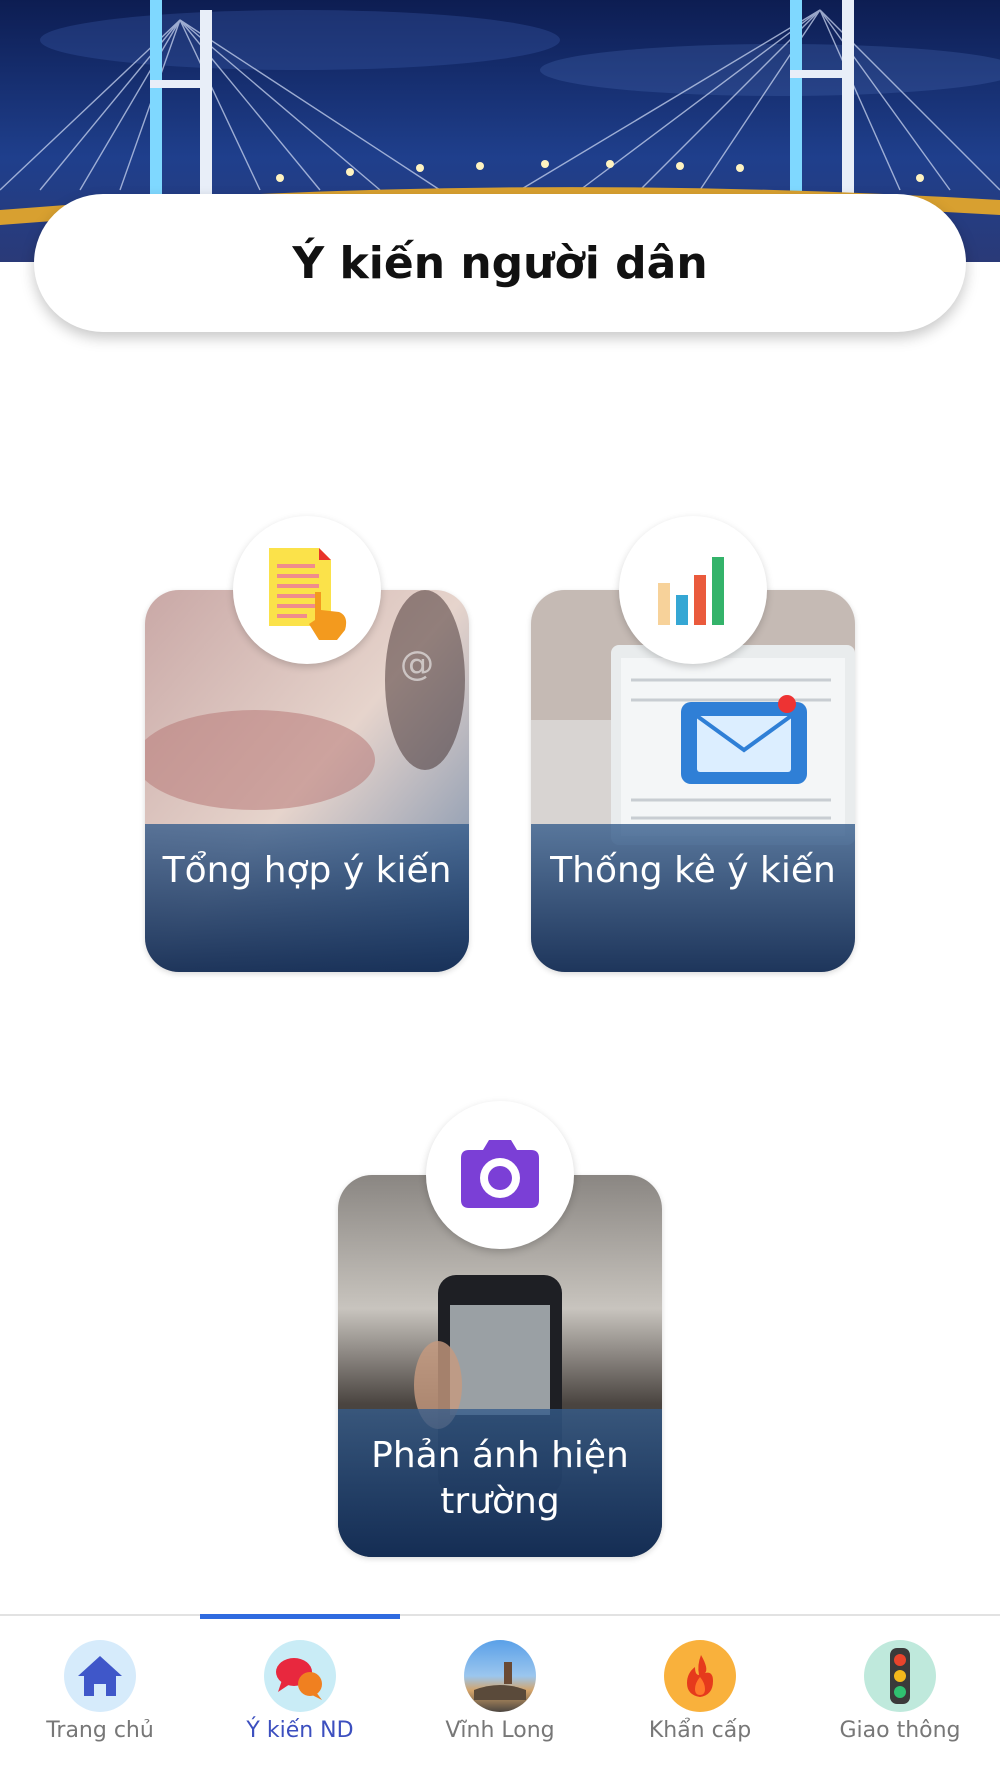 The width and height of the screenshot is (1000, 1780). What do you see at coordinates (300, 1676) in the screenshot?
I see `chat-bubbles-icon` at bounding box center [300, 1676].